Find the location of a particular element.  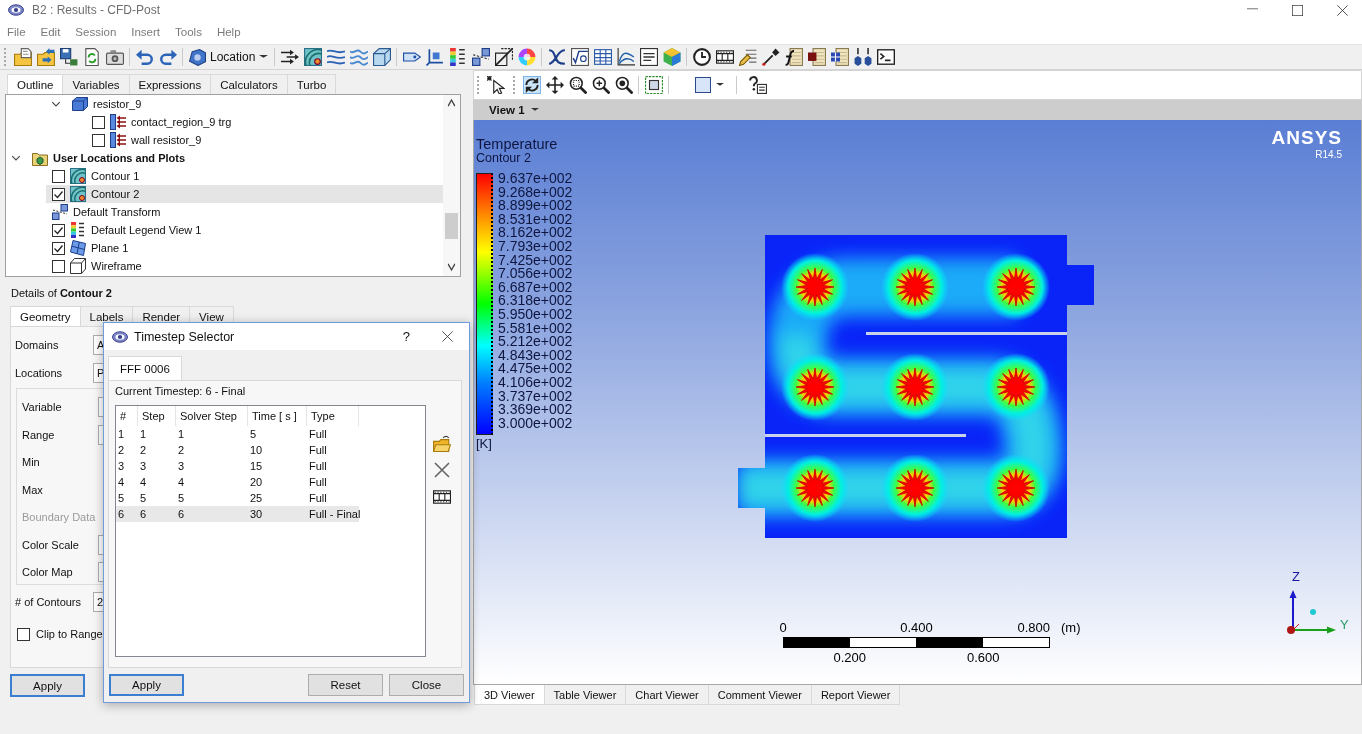

open-file-icon is located at coordinates (22, 57).